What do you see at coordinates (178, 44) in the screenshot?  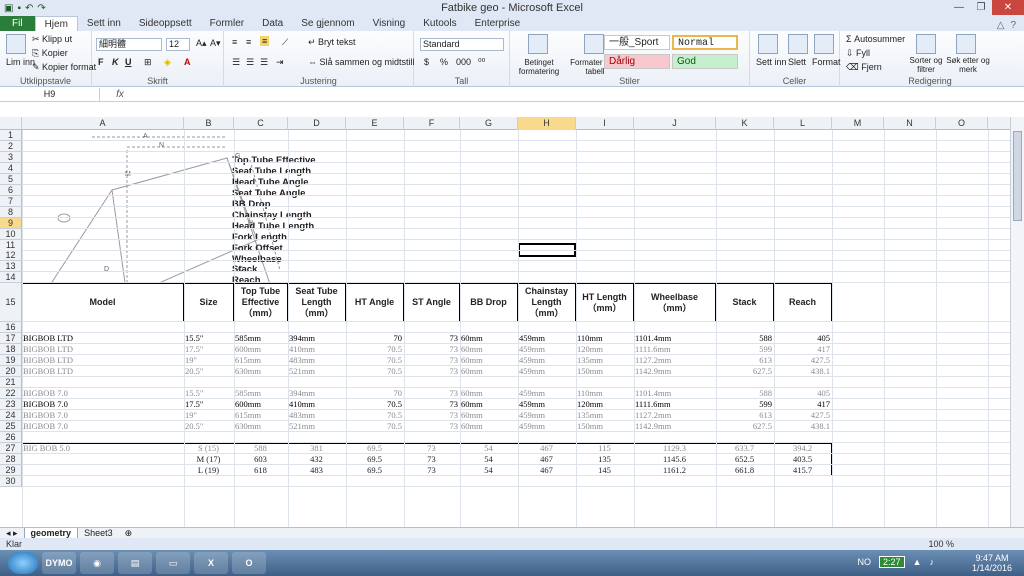 I see `font-size-select: 12` at bounding box center [178, 44].